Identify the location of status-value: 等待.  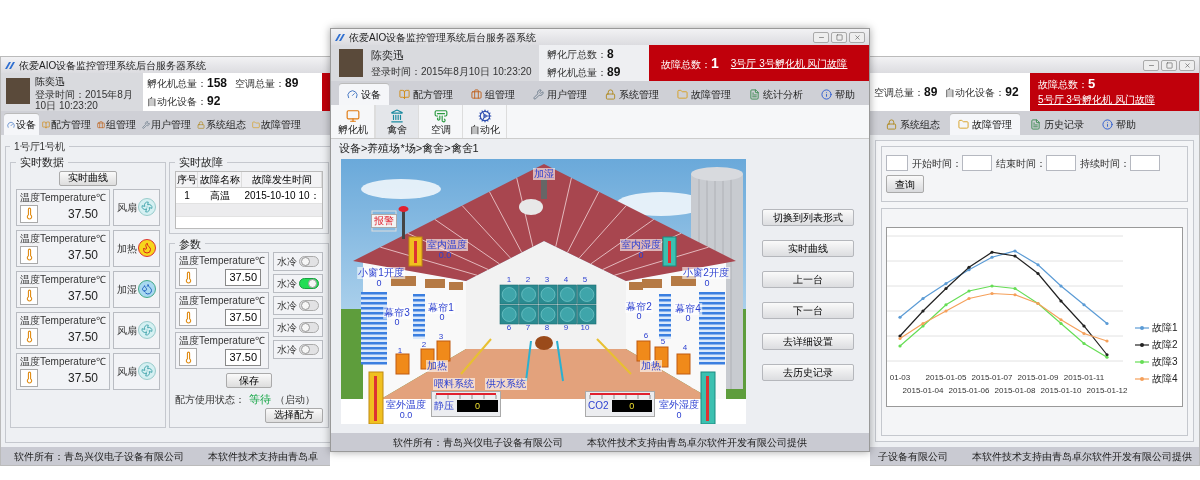
(260, 399).